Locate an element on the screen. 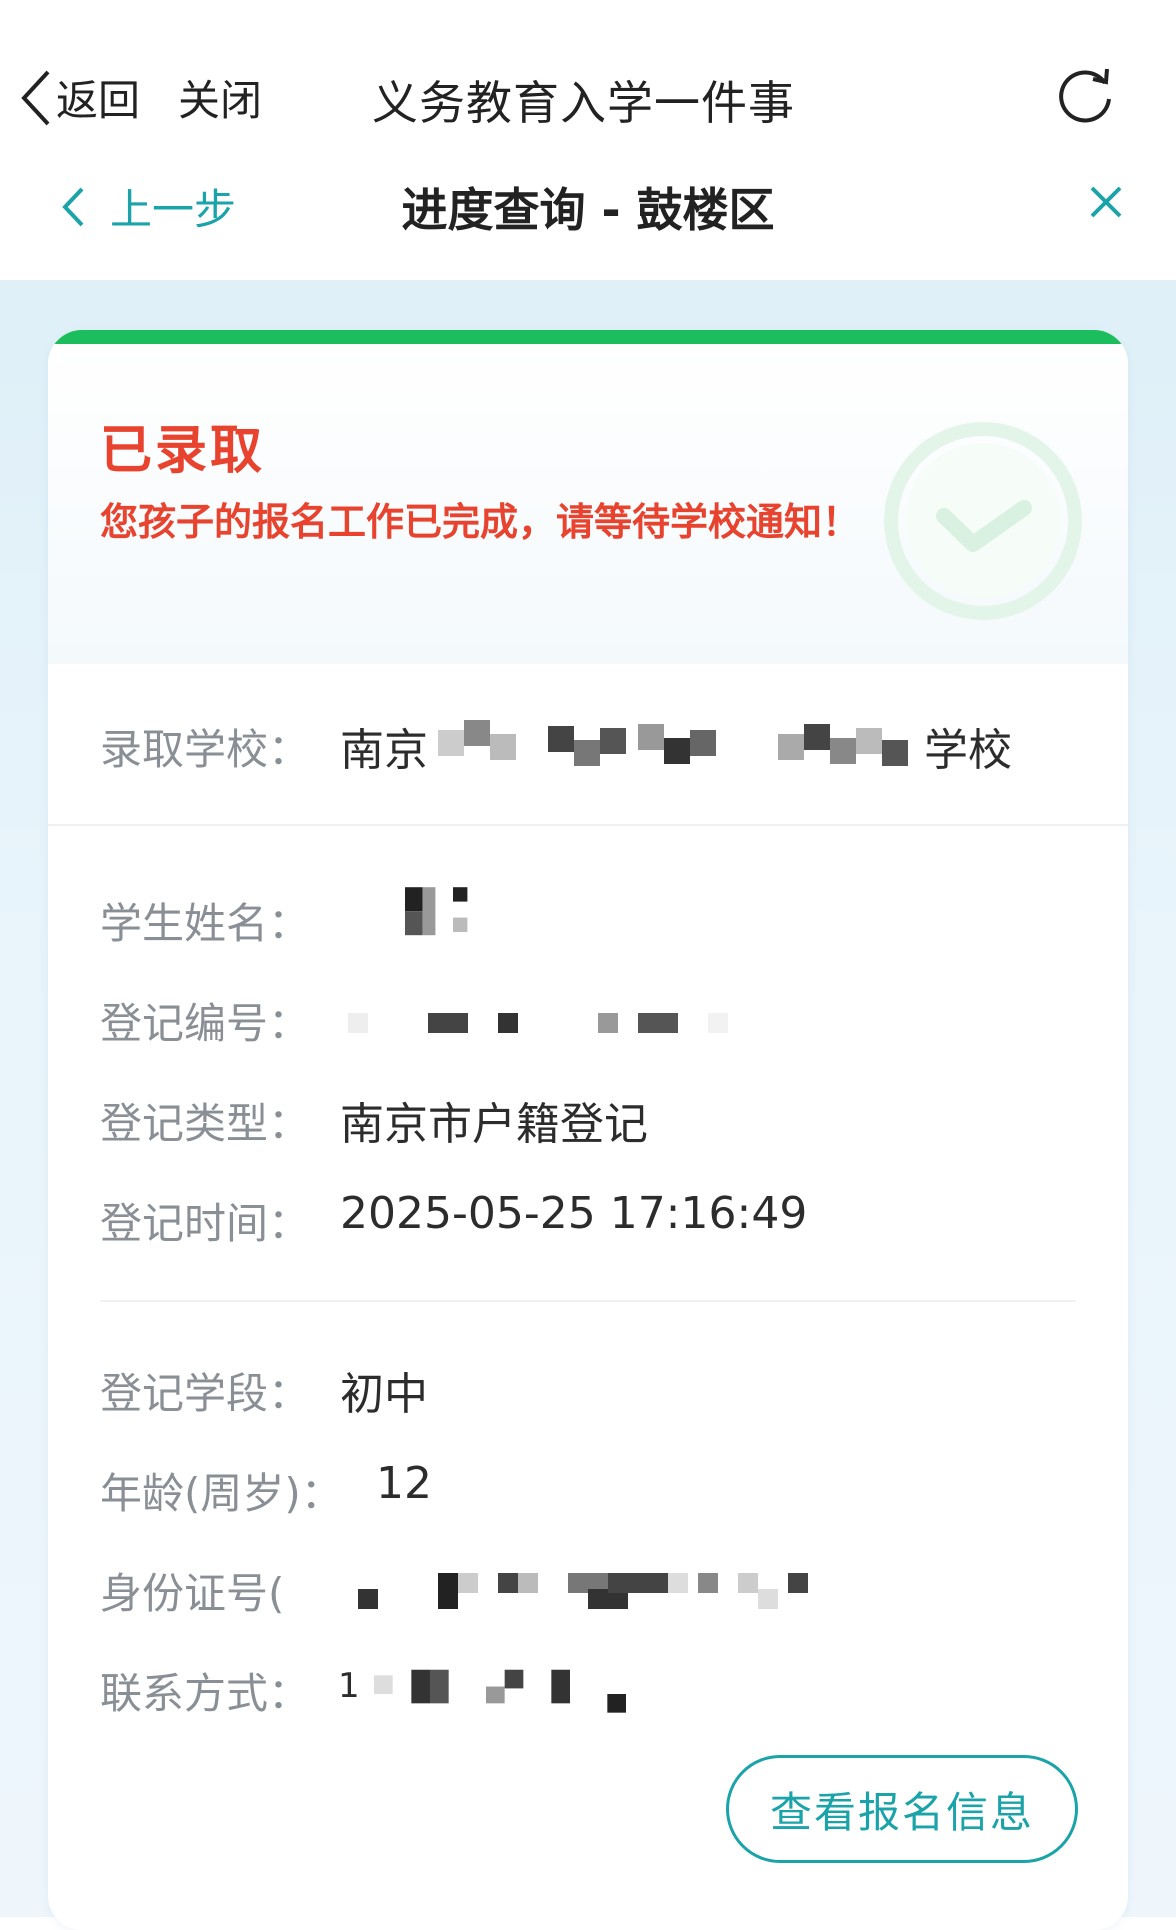  redacted-id-number is located at coordinates (583, 1591).